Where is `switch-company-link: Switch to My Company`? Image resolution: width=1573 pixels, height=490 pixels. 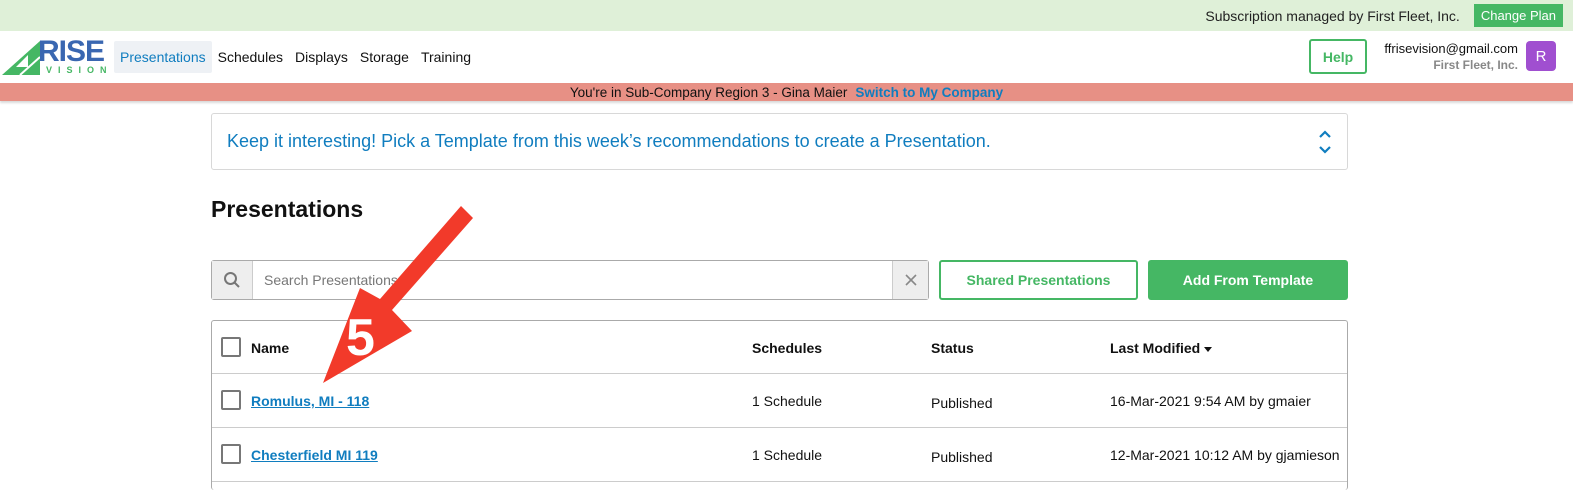
switch-company-link: Switch to My Company is located at coordinates (929, 92).